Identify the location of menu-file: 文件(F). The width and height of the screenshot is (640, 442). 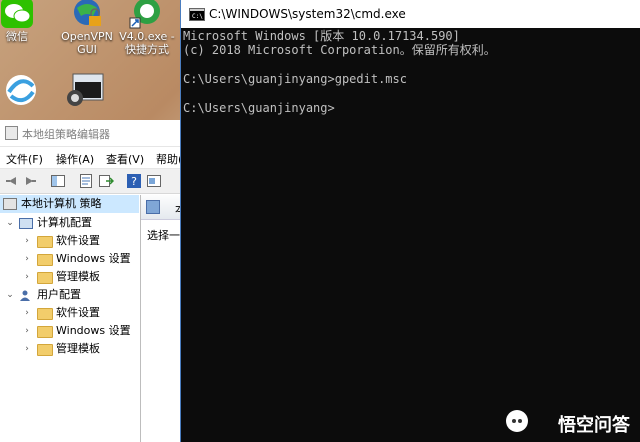
(24, 159).